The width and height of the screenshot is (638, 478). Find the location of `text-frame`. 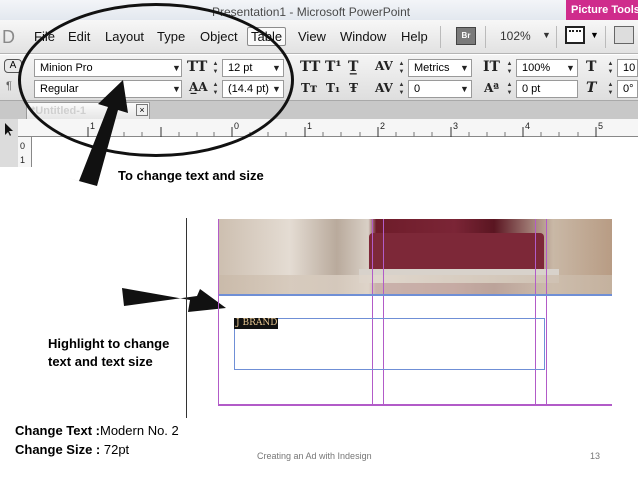

text-frame is located at coordinates (389, 344).